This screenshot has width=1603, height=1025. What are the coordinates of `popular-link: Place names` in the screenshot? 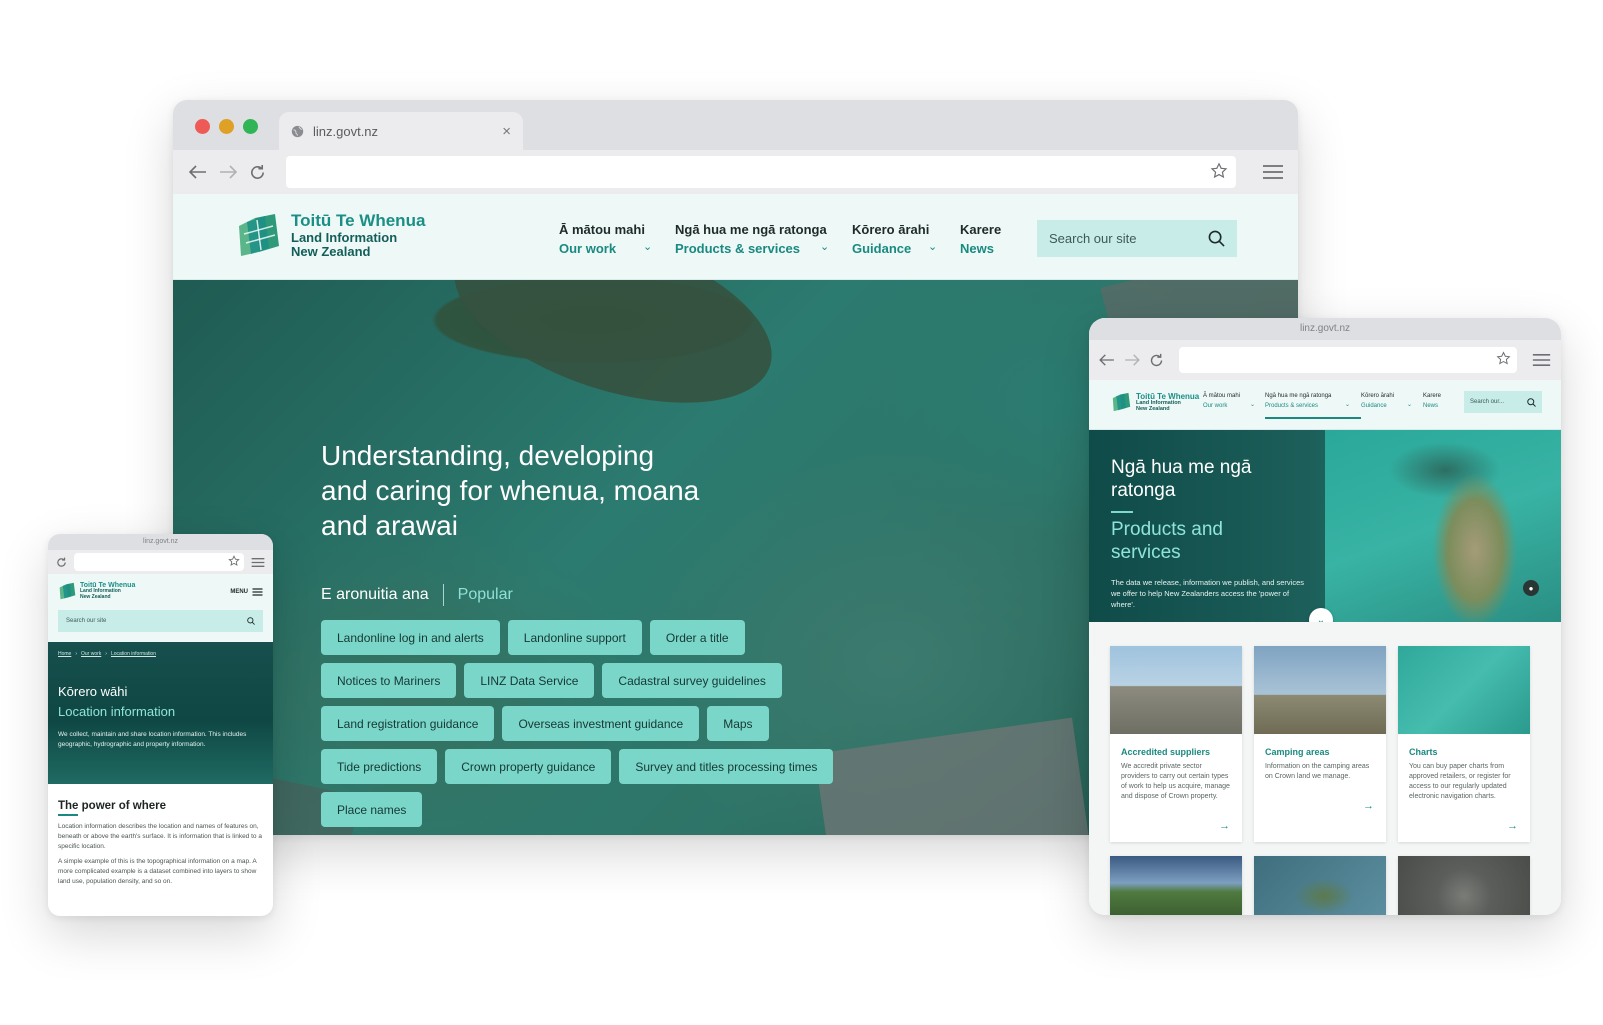 It's located at (372, 809).